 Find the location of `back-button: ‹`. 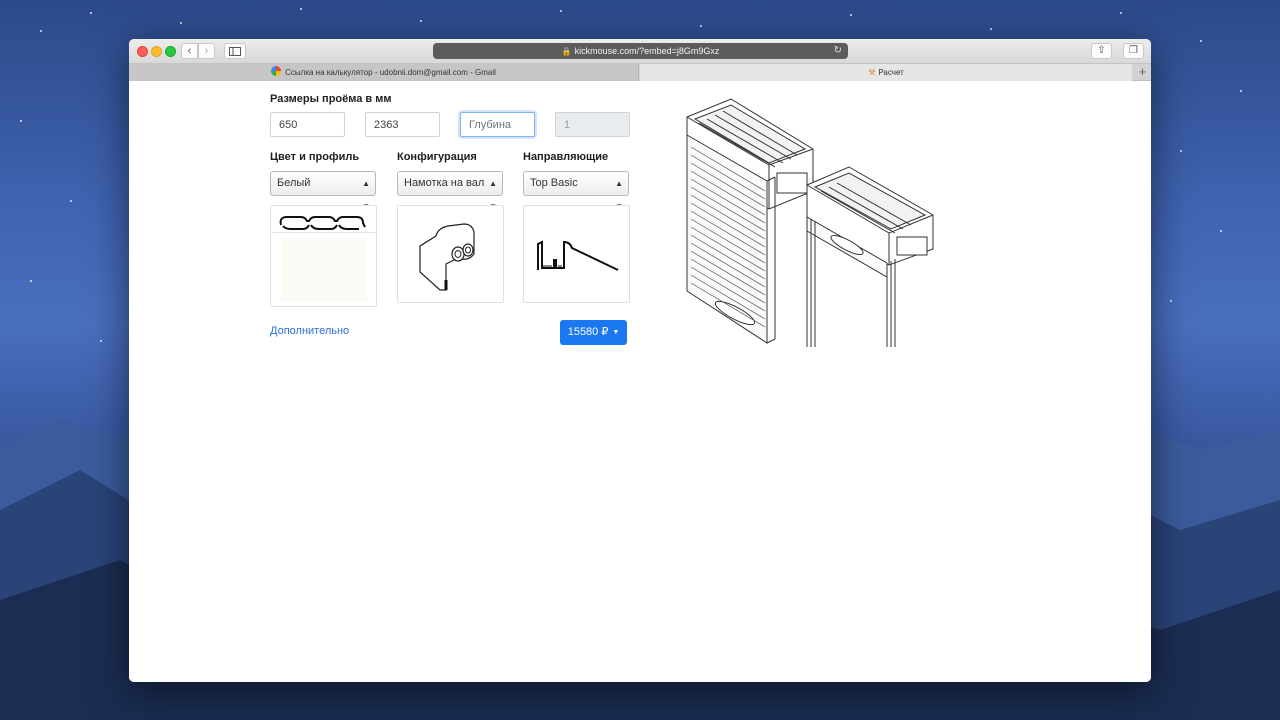

back-button: ‹ is located at coordinates (189, 51).